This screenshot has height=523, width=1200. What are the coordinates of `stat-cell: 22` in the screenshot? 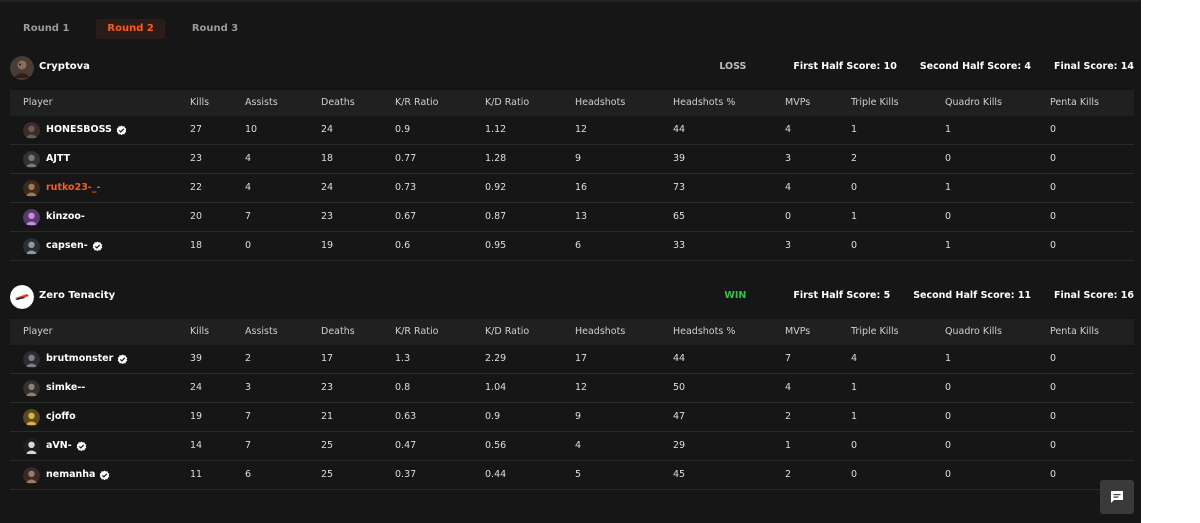 It's located at (196, 187).